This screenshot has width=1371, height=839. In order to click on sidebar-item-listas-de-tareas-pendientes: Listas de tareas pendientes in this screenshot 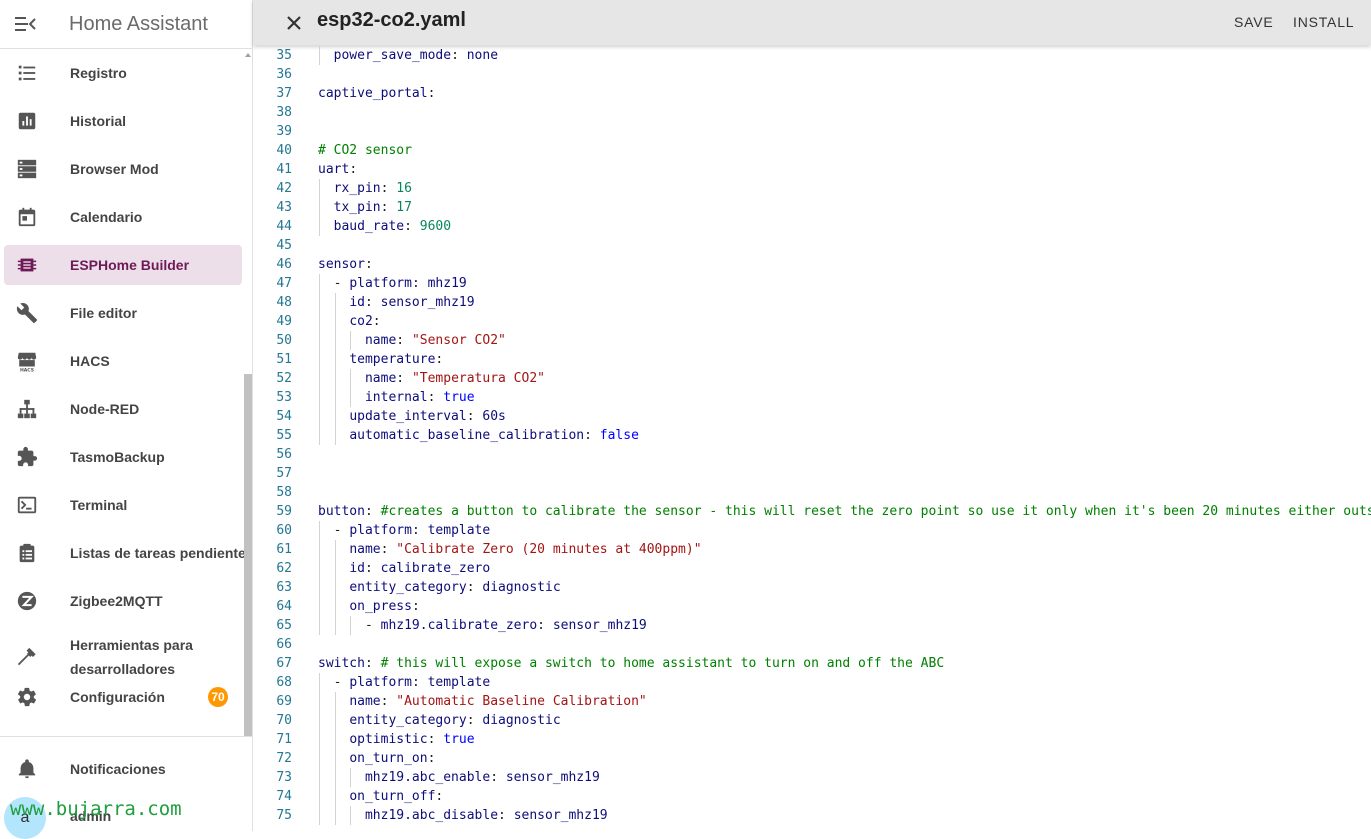, I will do `click(128, 553)`.